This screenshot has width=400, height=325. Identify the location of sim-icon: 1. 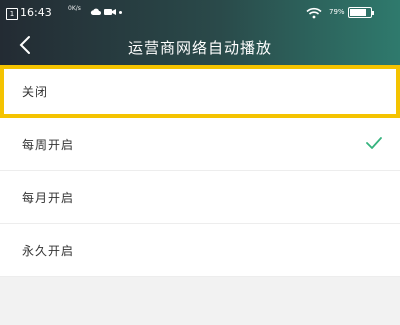
(12, 14).